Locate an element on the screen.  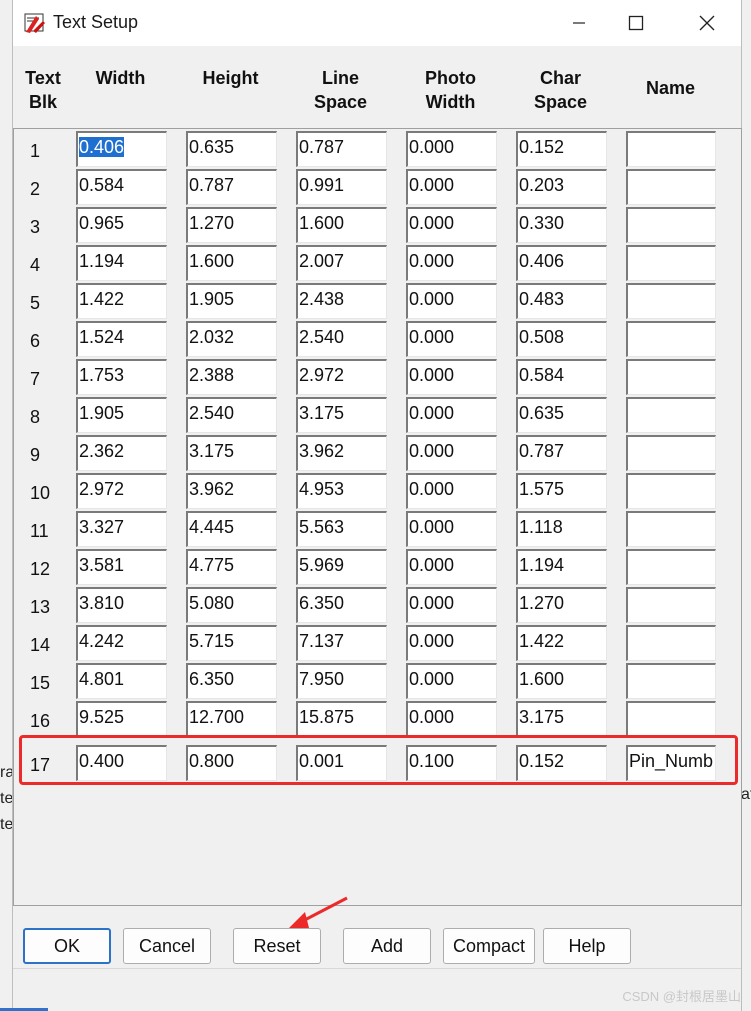
help-button: Help is located at coordinates (587, 946).